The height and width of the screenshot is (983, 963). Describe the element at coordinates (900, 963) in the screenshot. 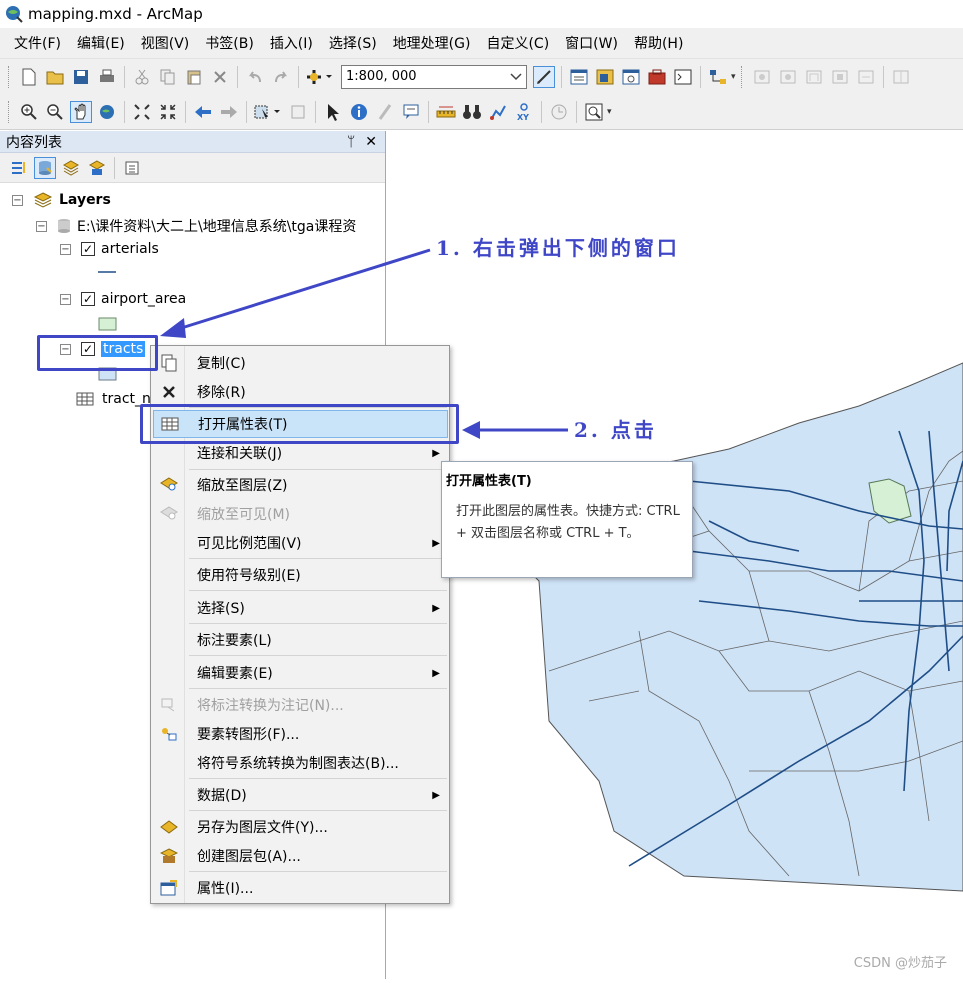

I see `watermark: CSDN @炒茄子` at that location.